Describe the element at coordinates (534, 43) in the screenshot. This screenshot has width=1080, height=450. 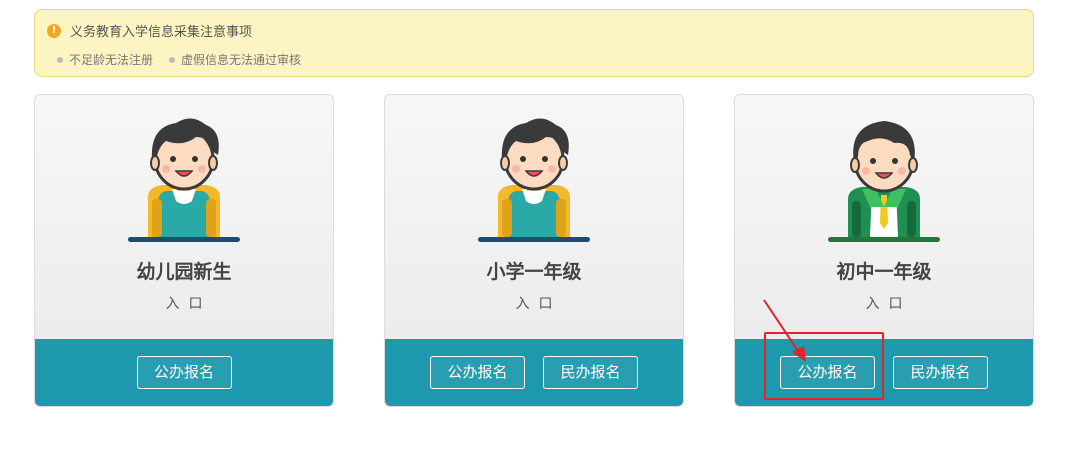
I see `notice-banner: ! 义务教育入学信息采集注意事项 不足龄无法注册 虚假信息无法通过审核` at that location.